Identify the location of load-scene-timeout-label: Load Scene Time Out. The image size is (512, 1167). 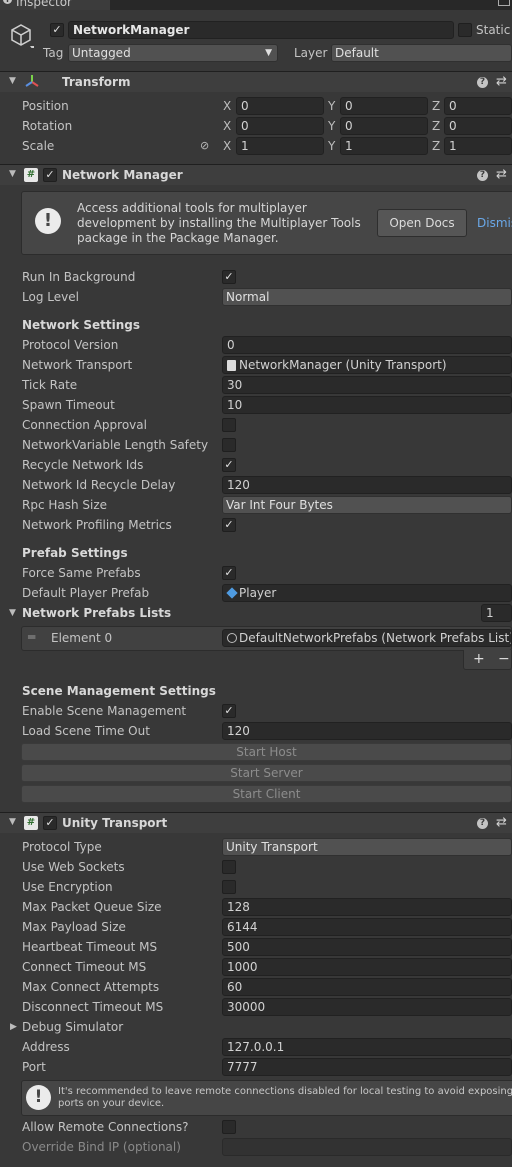
(86, 731).